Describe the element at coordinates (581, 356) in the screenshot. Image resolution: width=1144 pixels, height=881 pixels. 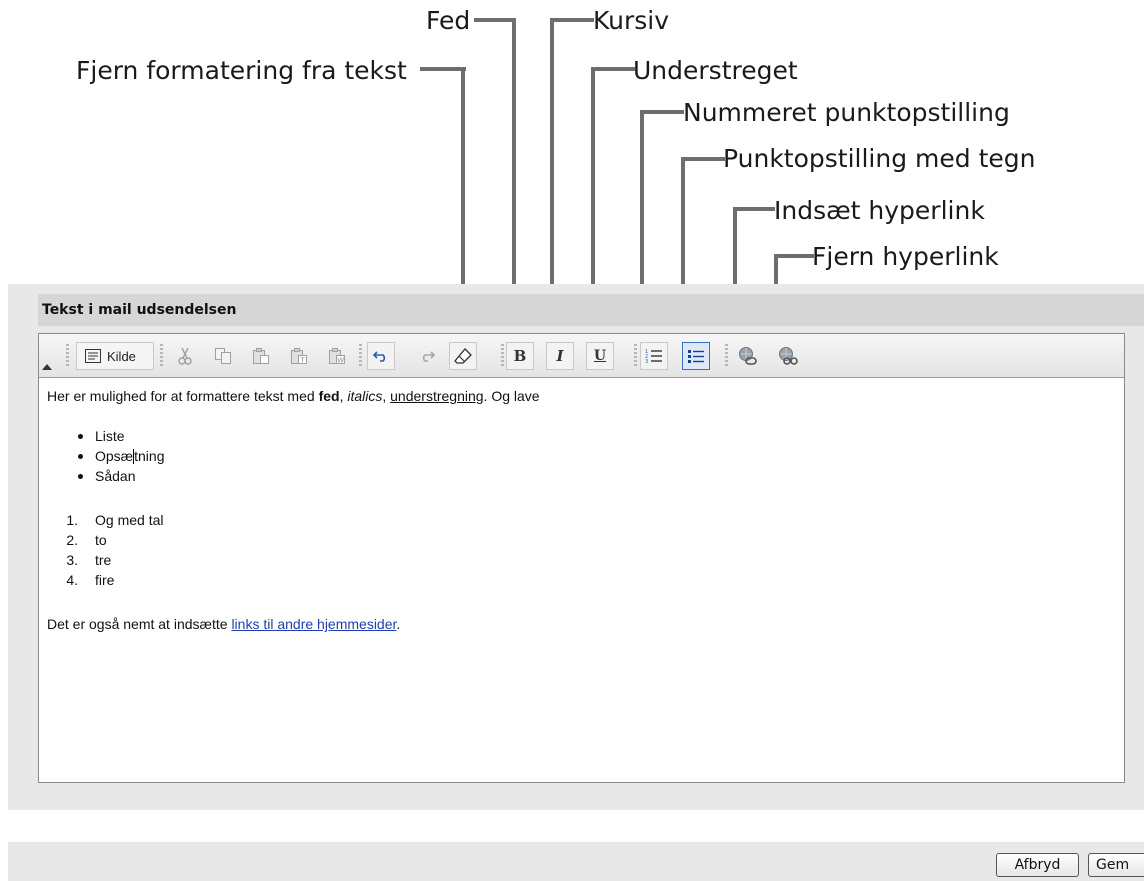
I see `editor-toolbar: Kilde T W B I U 1 2 3` at that location.